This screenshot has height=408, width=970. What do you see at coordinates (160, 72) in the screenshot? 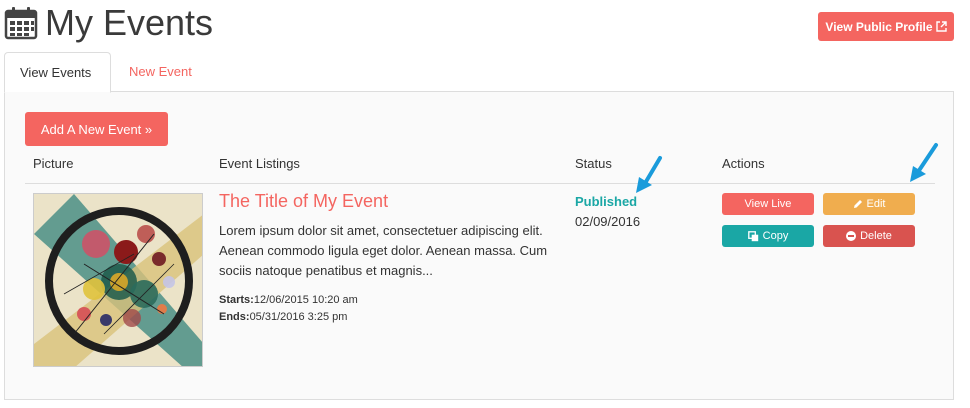
I see `tab-new-event: New Event` at bounding box center [160, 72].